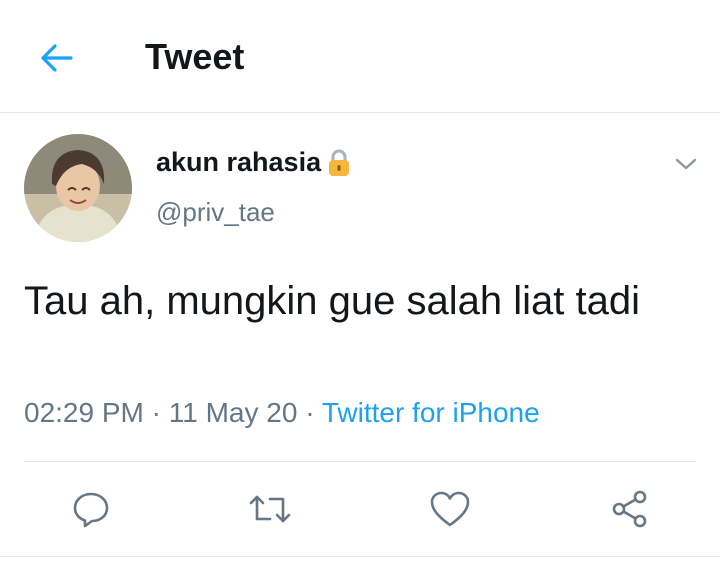 This screenshot has width=720, height=569. What do you see at coordinates (84, 412) in the screenshot?
I see `tweet-time: 02:29 PM` at bounding box center [84, 412].